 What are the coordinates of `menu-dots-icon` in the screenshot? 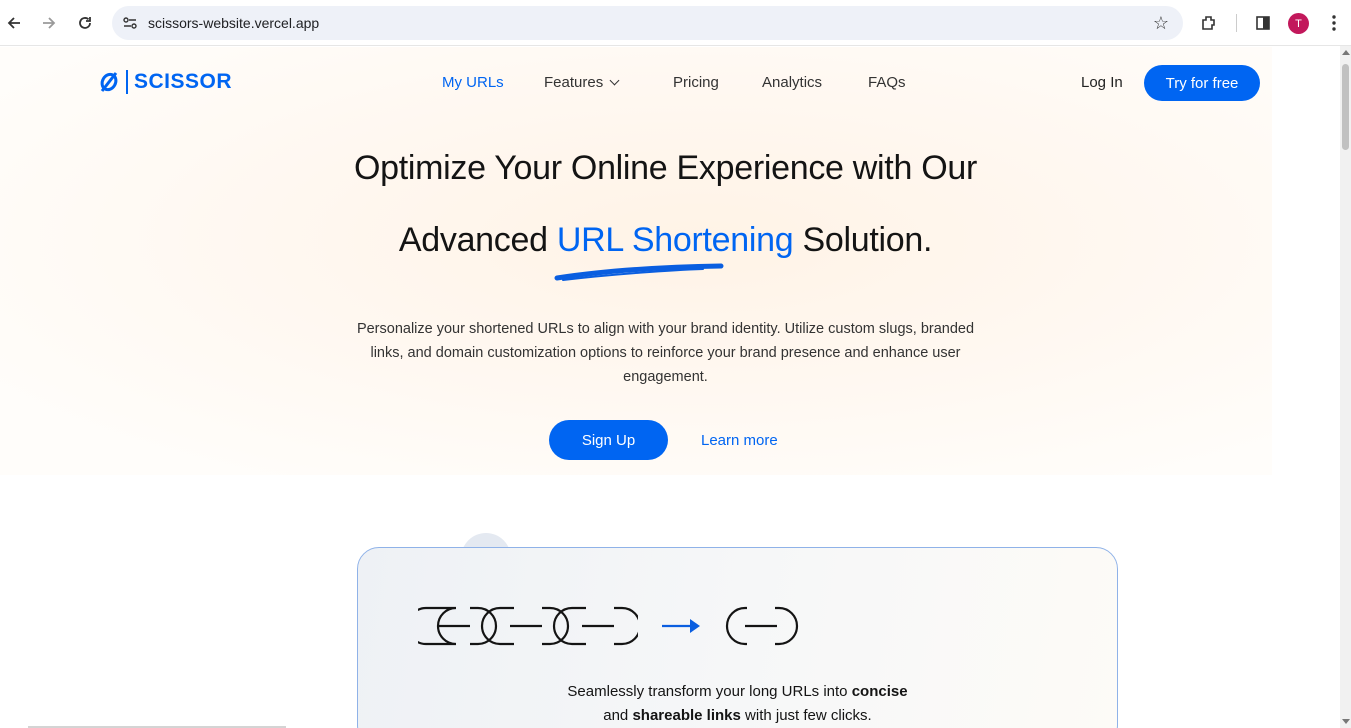 It's located at (1334, 23).